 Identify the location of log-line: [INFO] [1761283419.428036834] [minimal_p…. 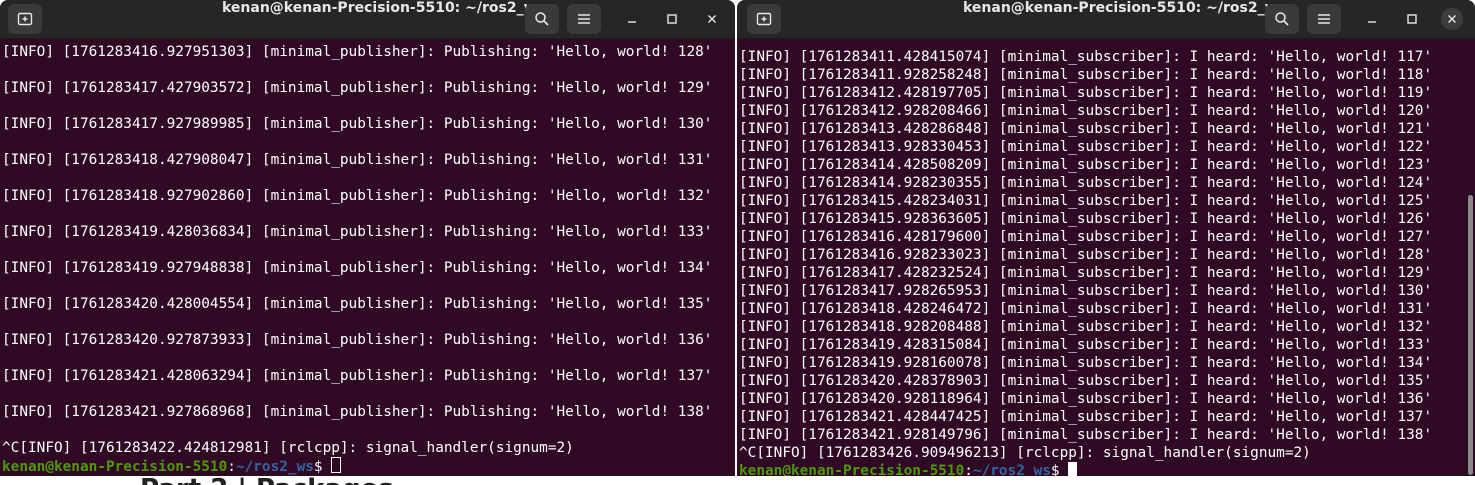
(357, 232).